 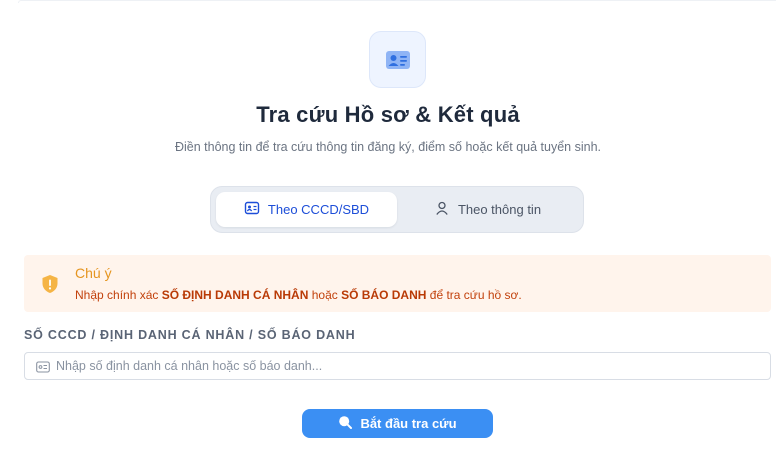 I want to click on card-top-border, so click(x=397, y=1).